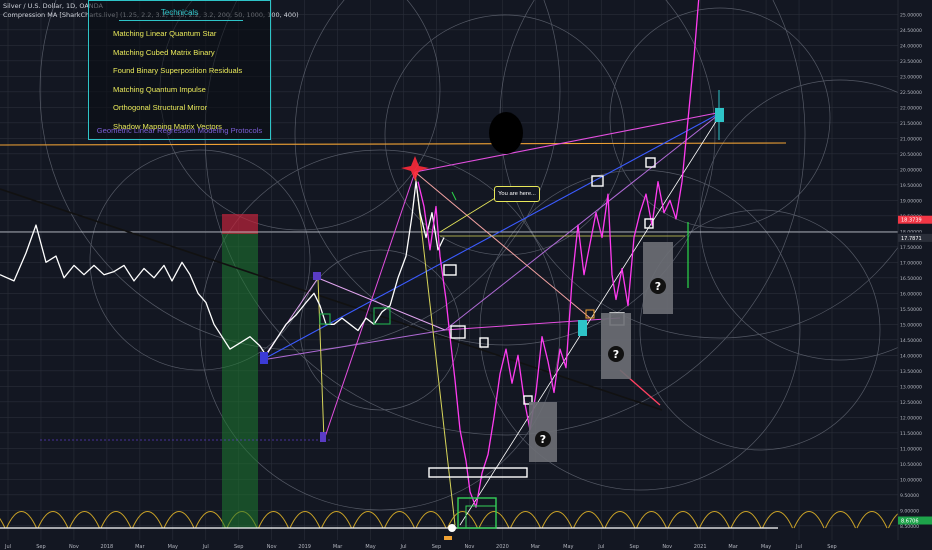  Describe the element at coordinates (911, 387) in the screenshot. I see `price-tick: 13.00000` at that location.